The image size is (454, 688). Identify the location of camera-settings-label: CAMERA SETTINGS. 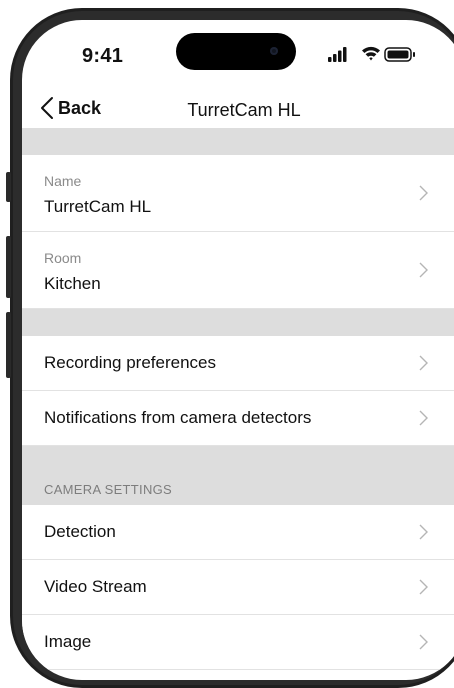
(108, 489).